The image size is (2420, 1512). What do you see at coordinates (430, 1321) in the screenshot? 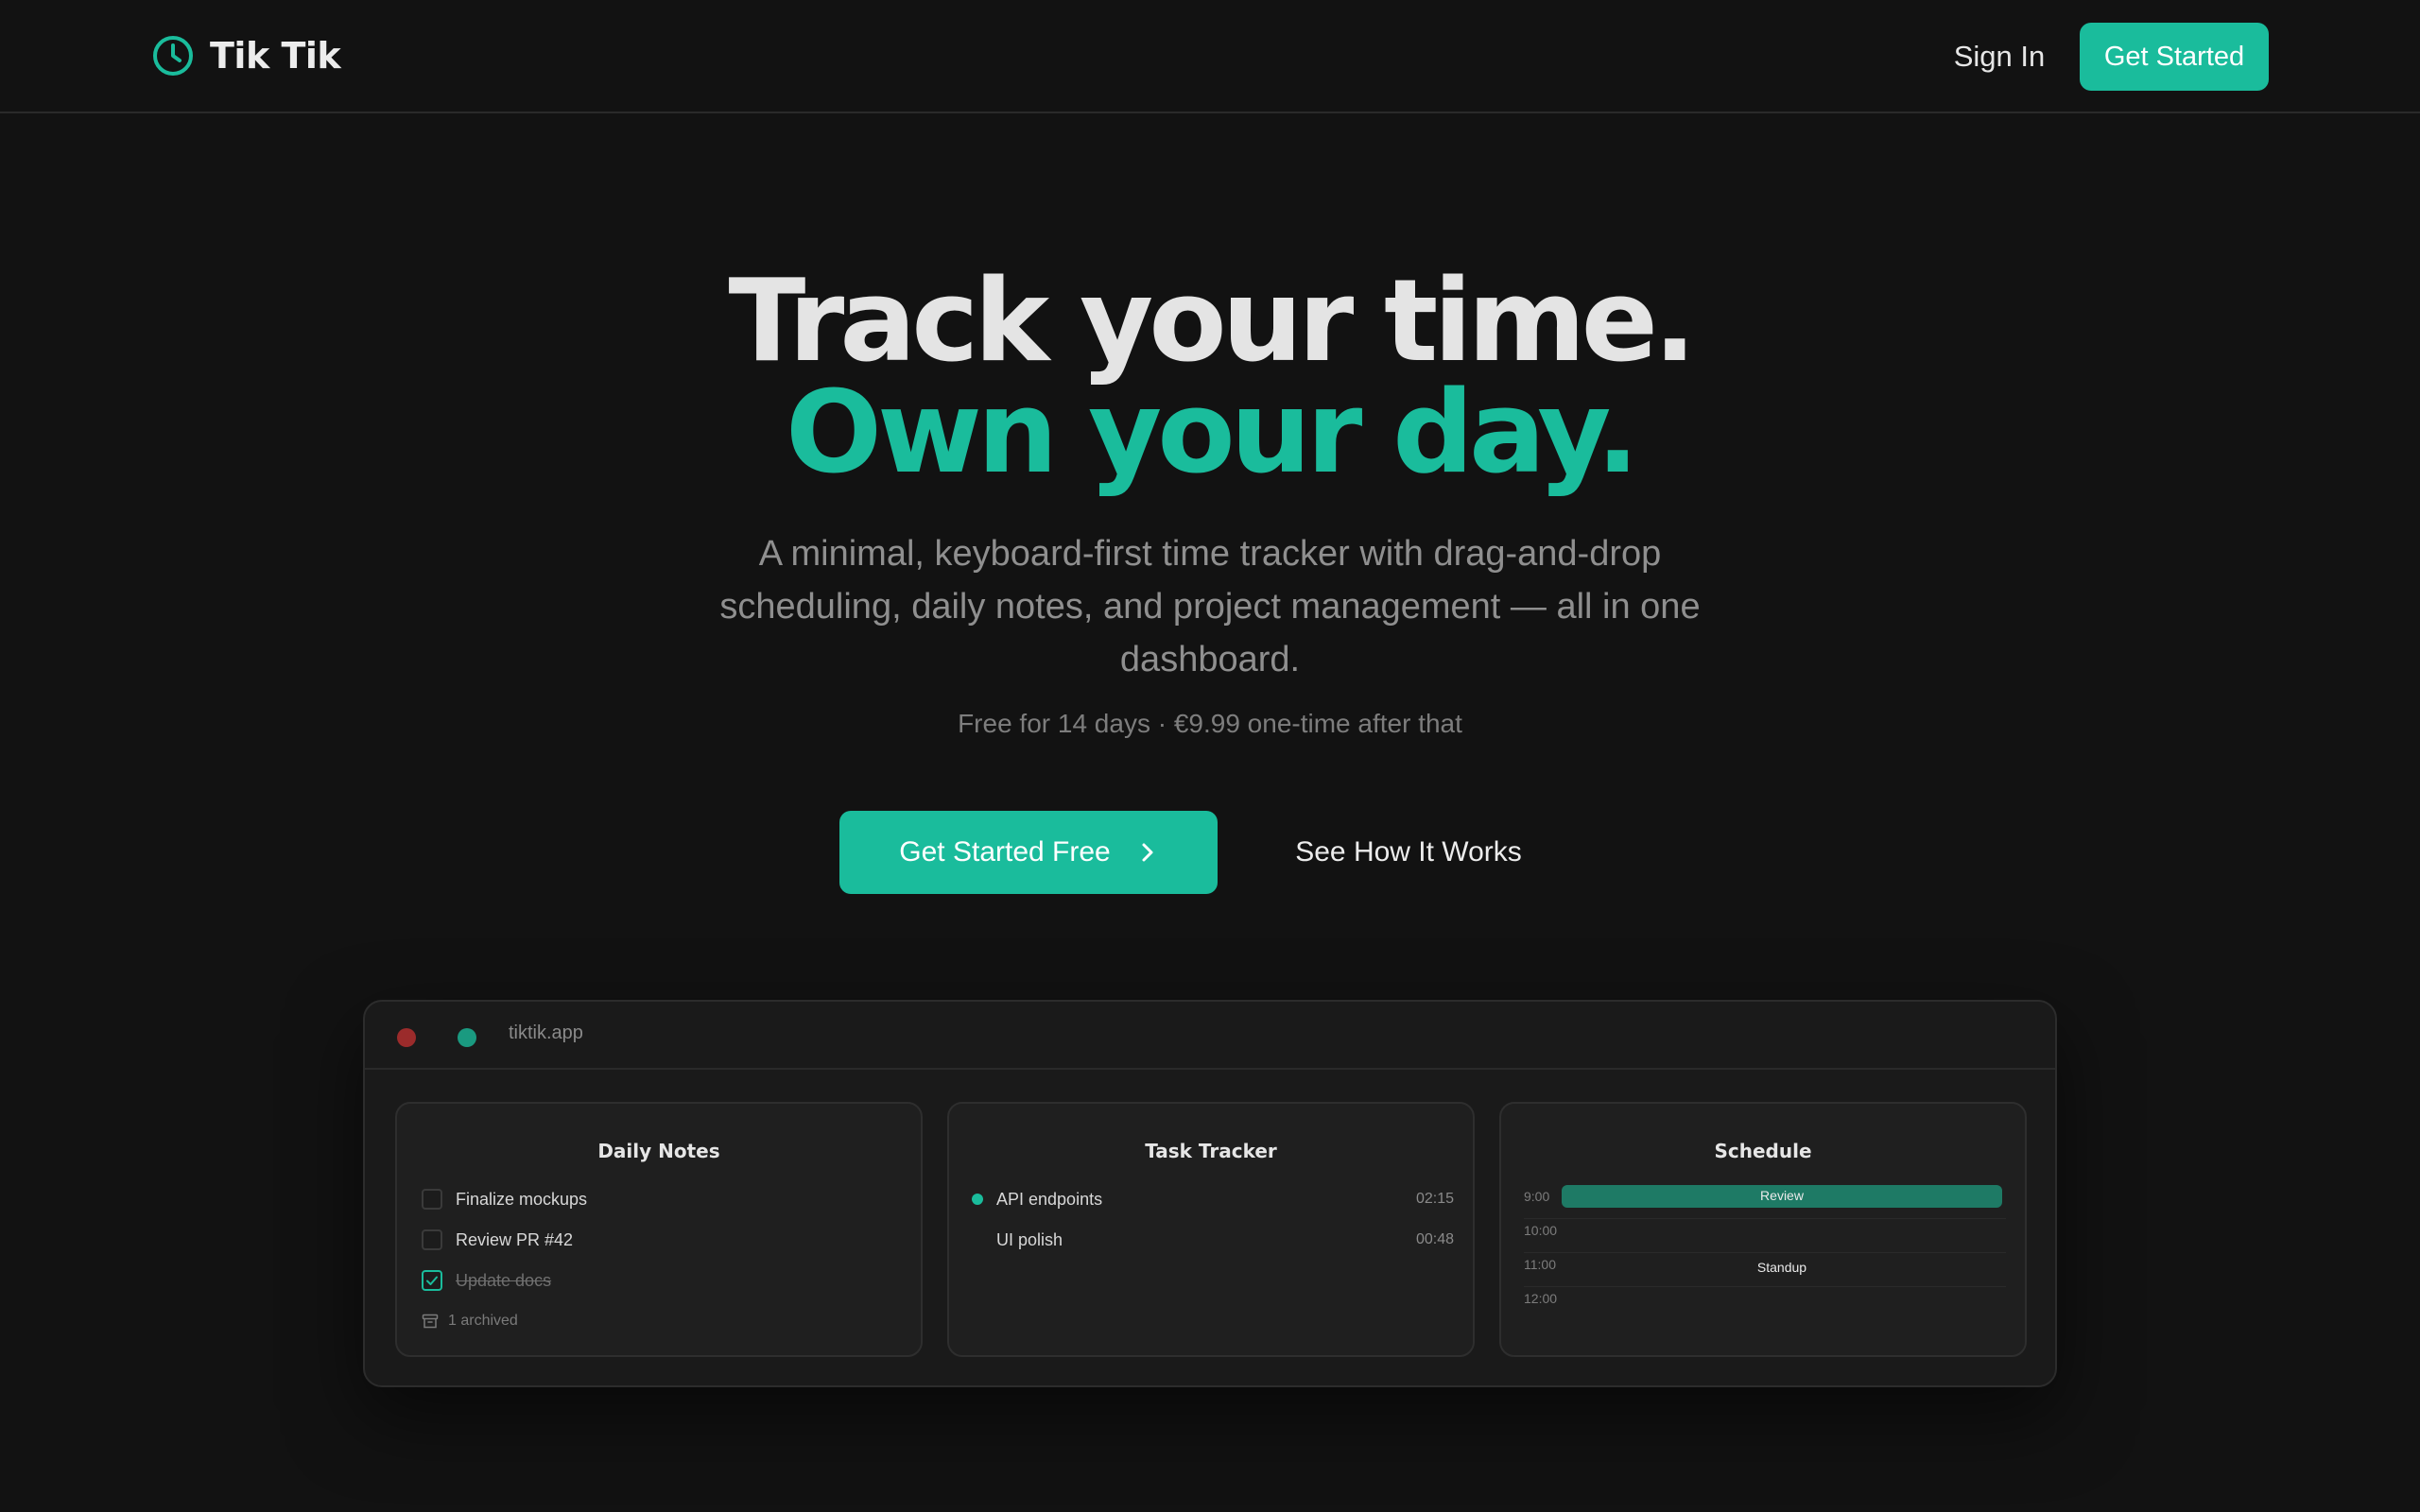
I see `archive-box-icon` at bounding box center [430, 1321].